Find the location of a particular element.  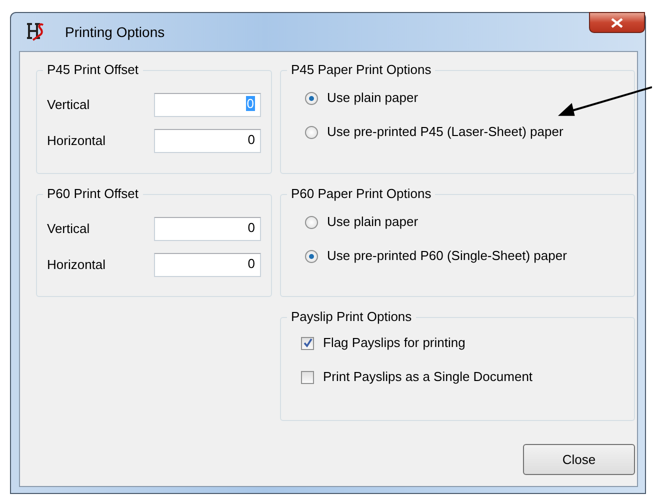

close-icon is located at coordinates (617, 23).